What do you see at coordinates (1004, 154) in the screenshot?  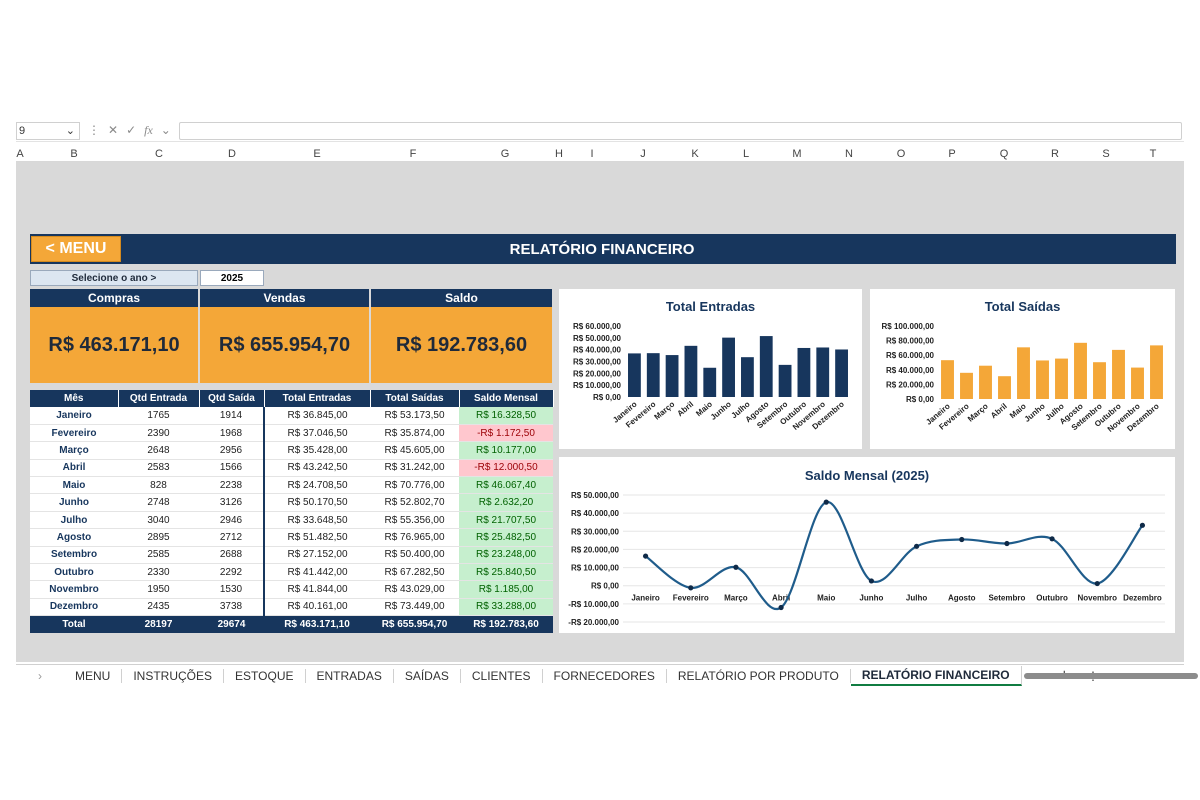 I see `column-letter: Q` at bounding box center [1004, 154].